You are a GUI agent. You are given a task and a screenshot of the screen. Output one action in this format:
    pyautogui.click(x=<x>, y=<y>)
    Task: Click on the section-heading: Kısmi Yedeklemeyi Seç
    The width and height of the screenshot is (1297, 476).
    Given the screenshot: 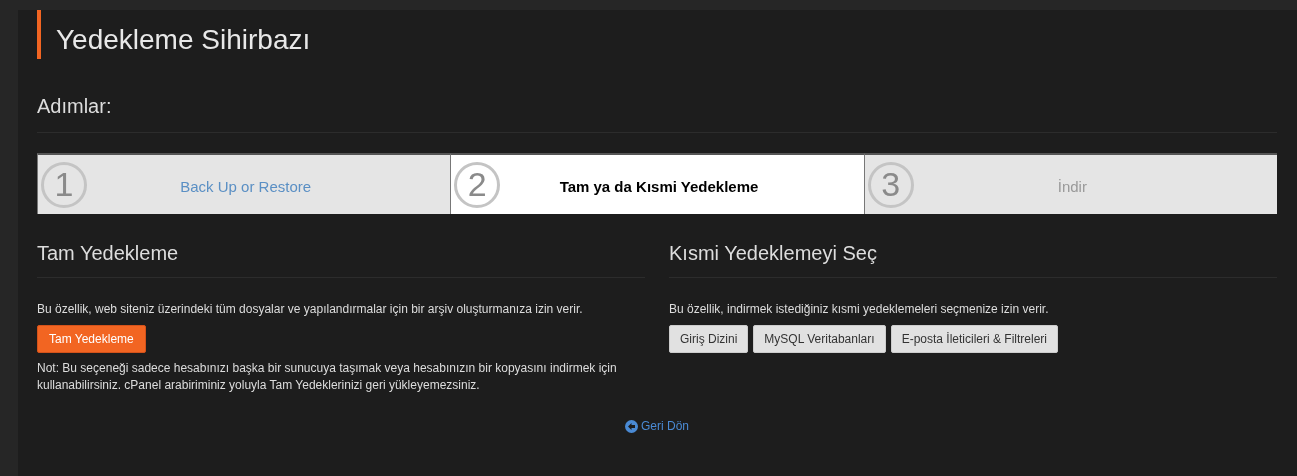 What is the action you would take?
    pyautogui.click(x=973, y=260)
    